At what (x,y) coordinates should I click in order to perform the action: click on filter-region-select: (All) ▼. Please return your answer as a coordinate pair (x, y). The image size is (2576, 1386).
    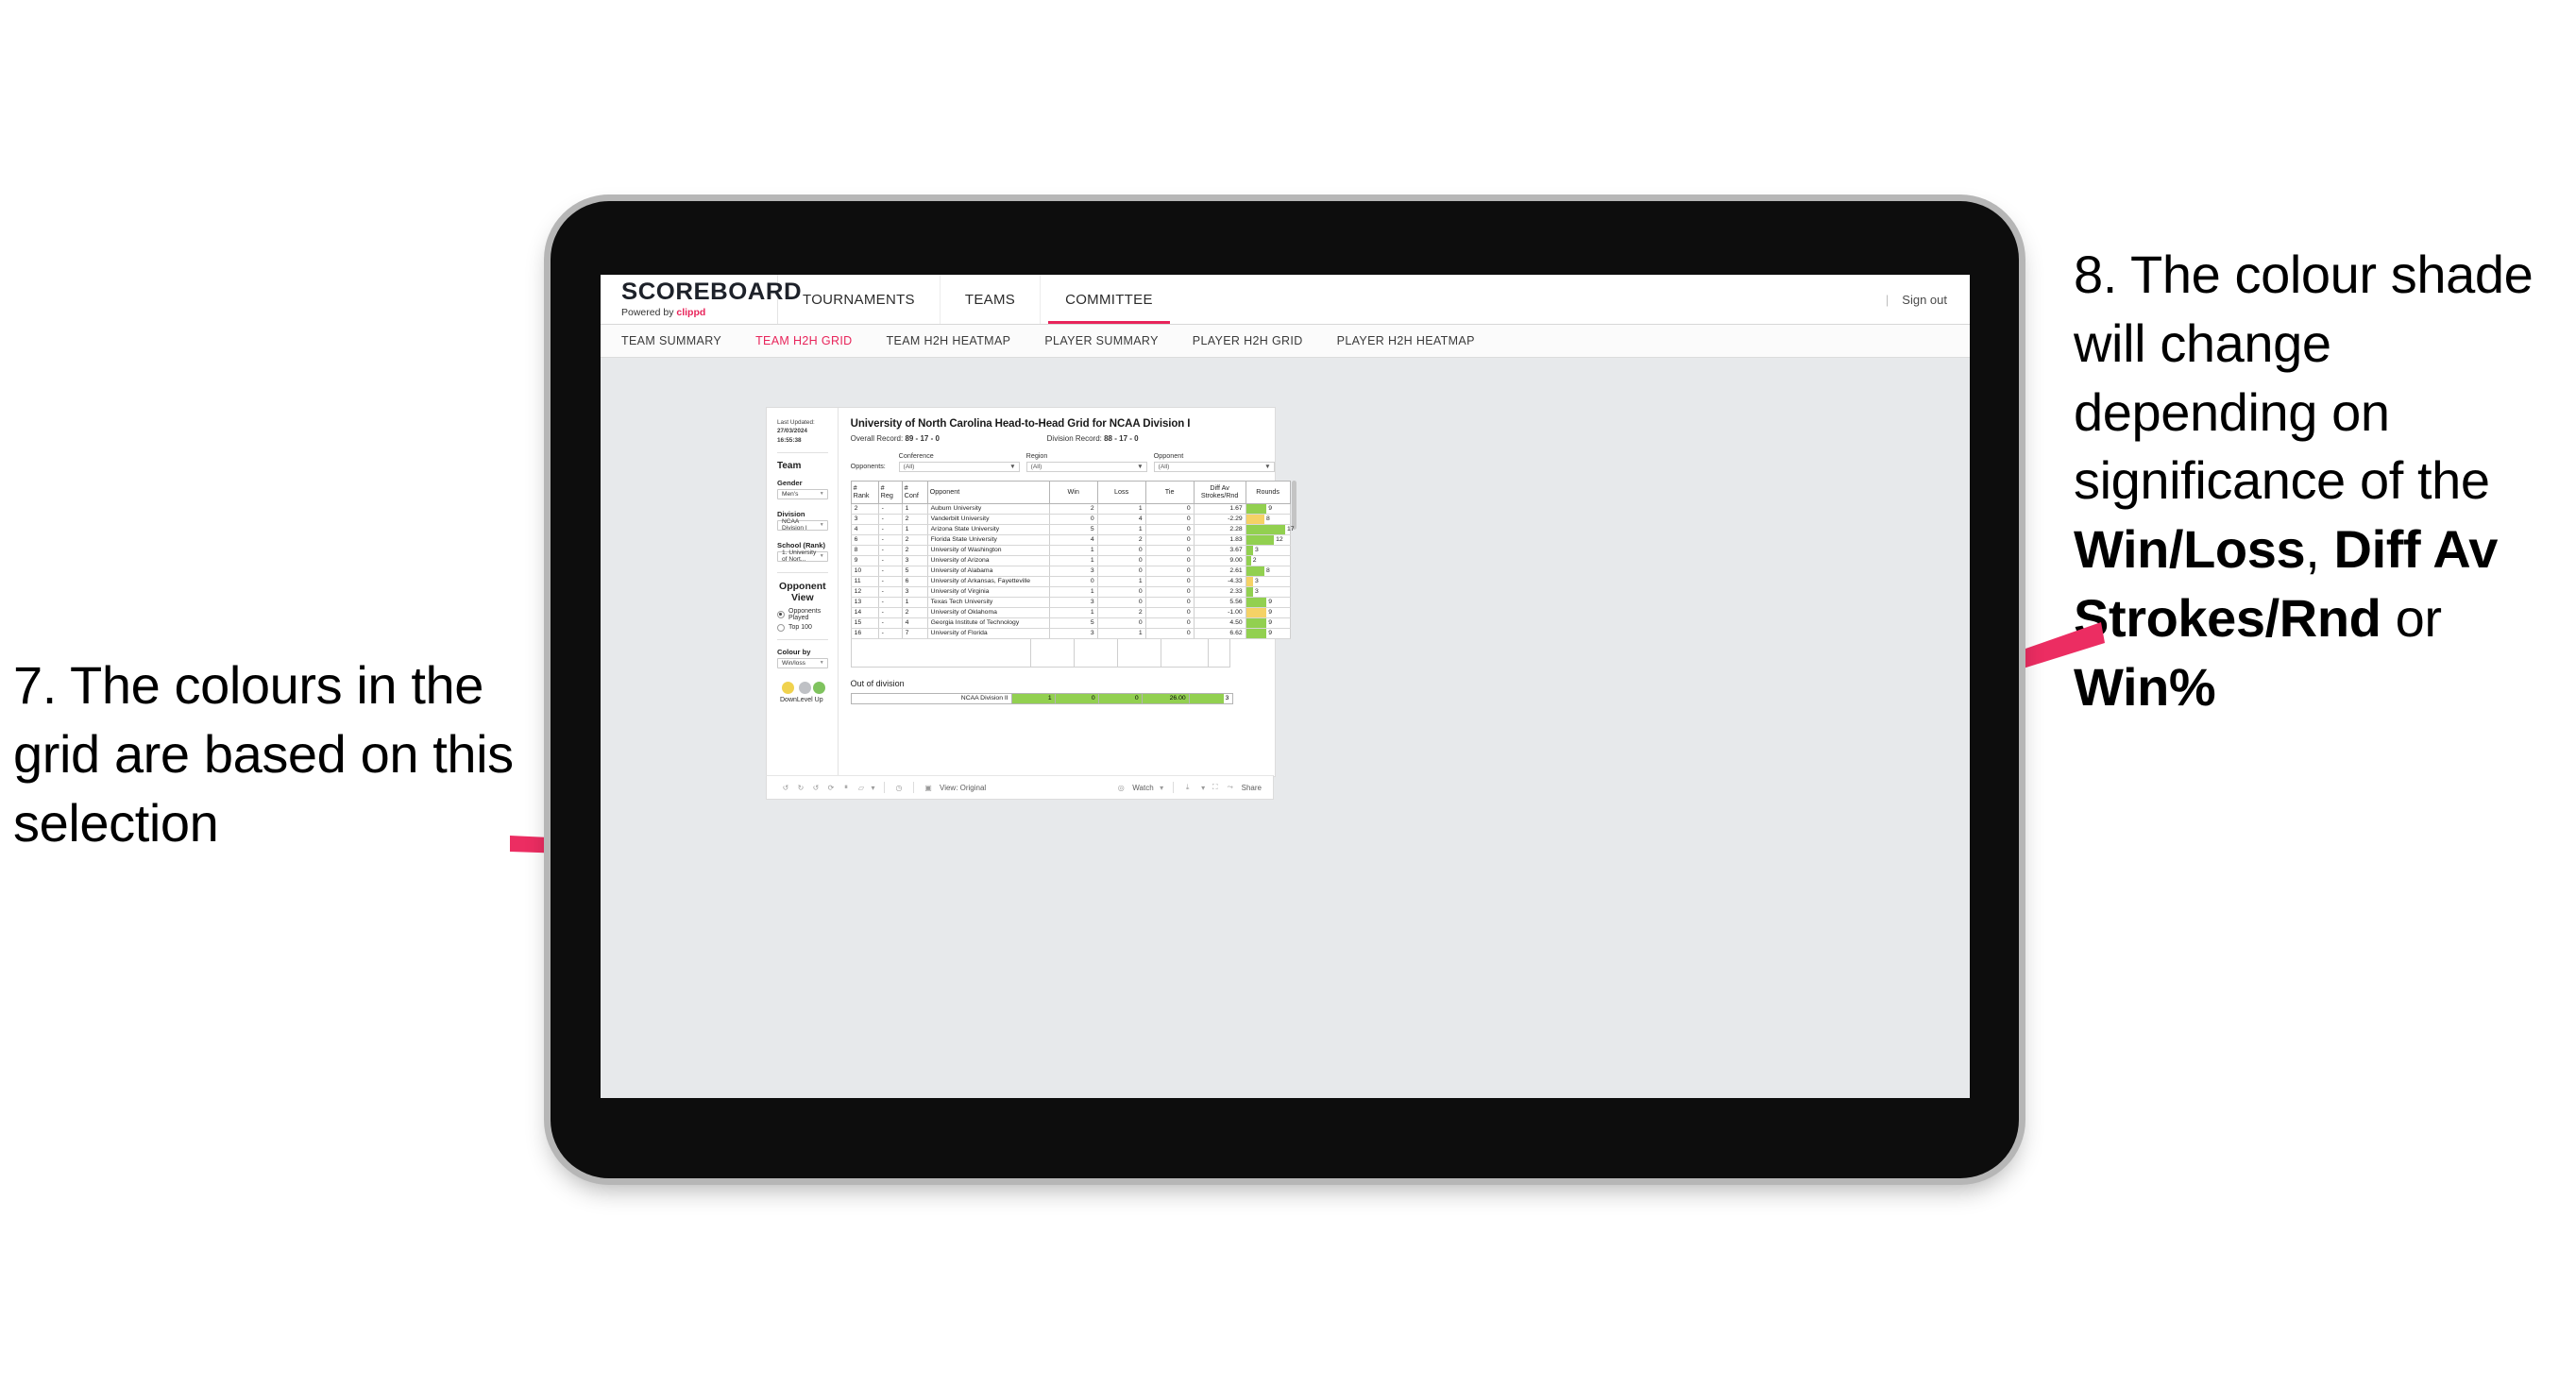
    Looking at the image, I should click on (1086, 467).